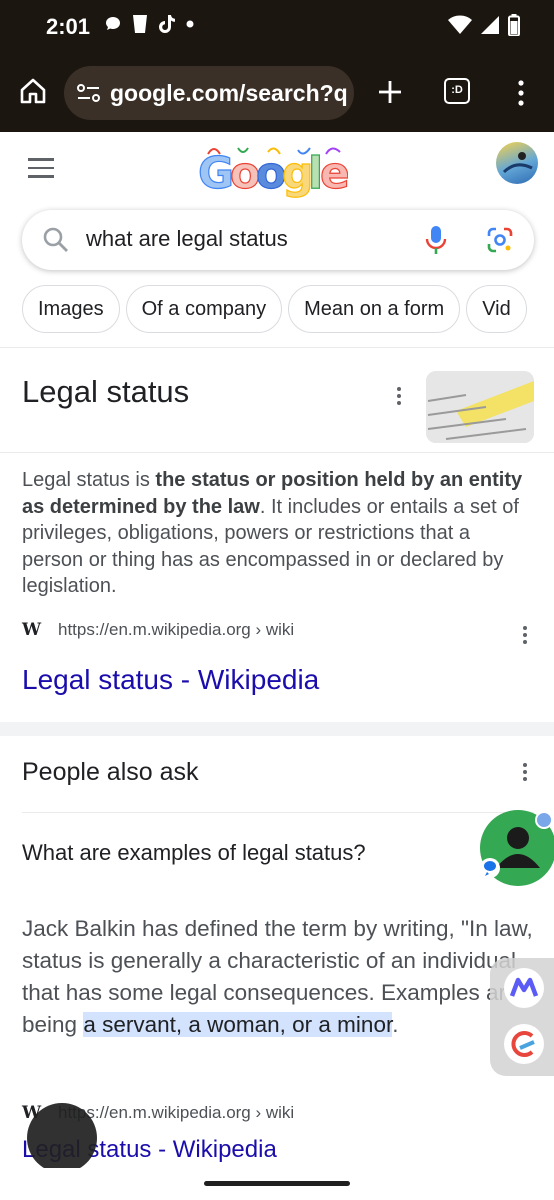 The width and height of the screenshot is (554, 1200). What do you see at coordinates (170, 680) in the screenshot?
I see `result-link-title: Legal status - Wikipedia` at bounding box center [170, 680].